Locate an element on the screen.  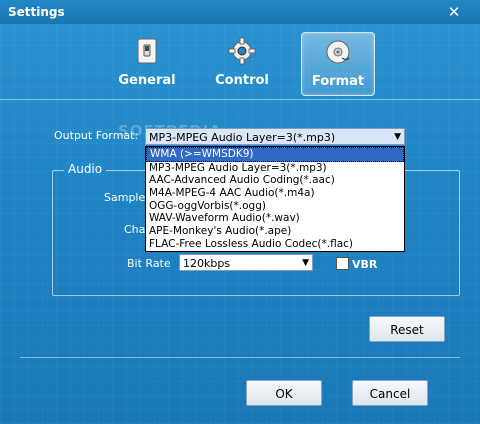
header-divider is located at coordinates (240, 99).